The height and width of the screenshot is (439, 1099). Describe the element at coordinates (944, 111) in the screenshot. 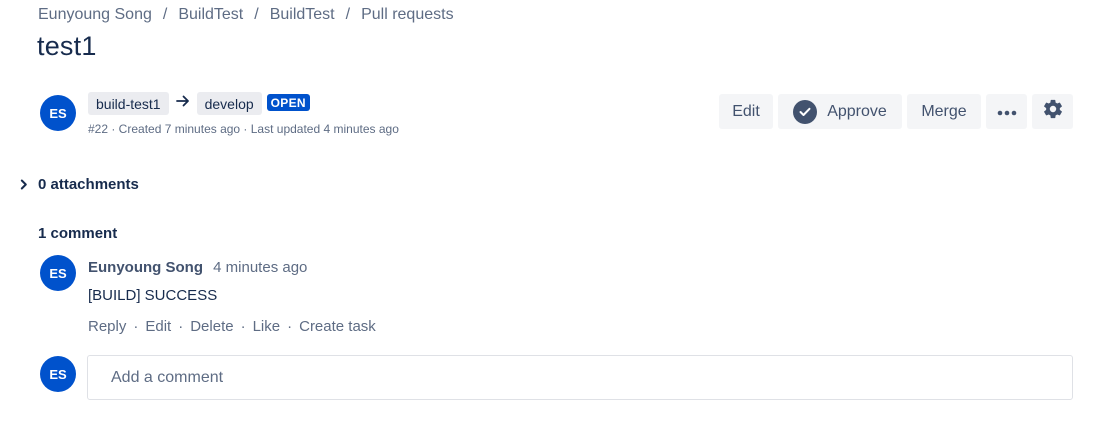

I see `merge-button: Merge` at that location.